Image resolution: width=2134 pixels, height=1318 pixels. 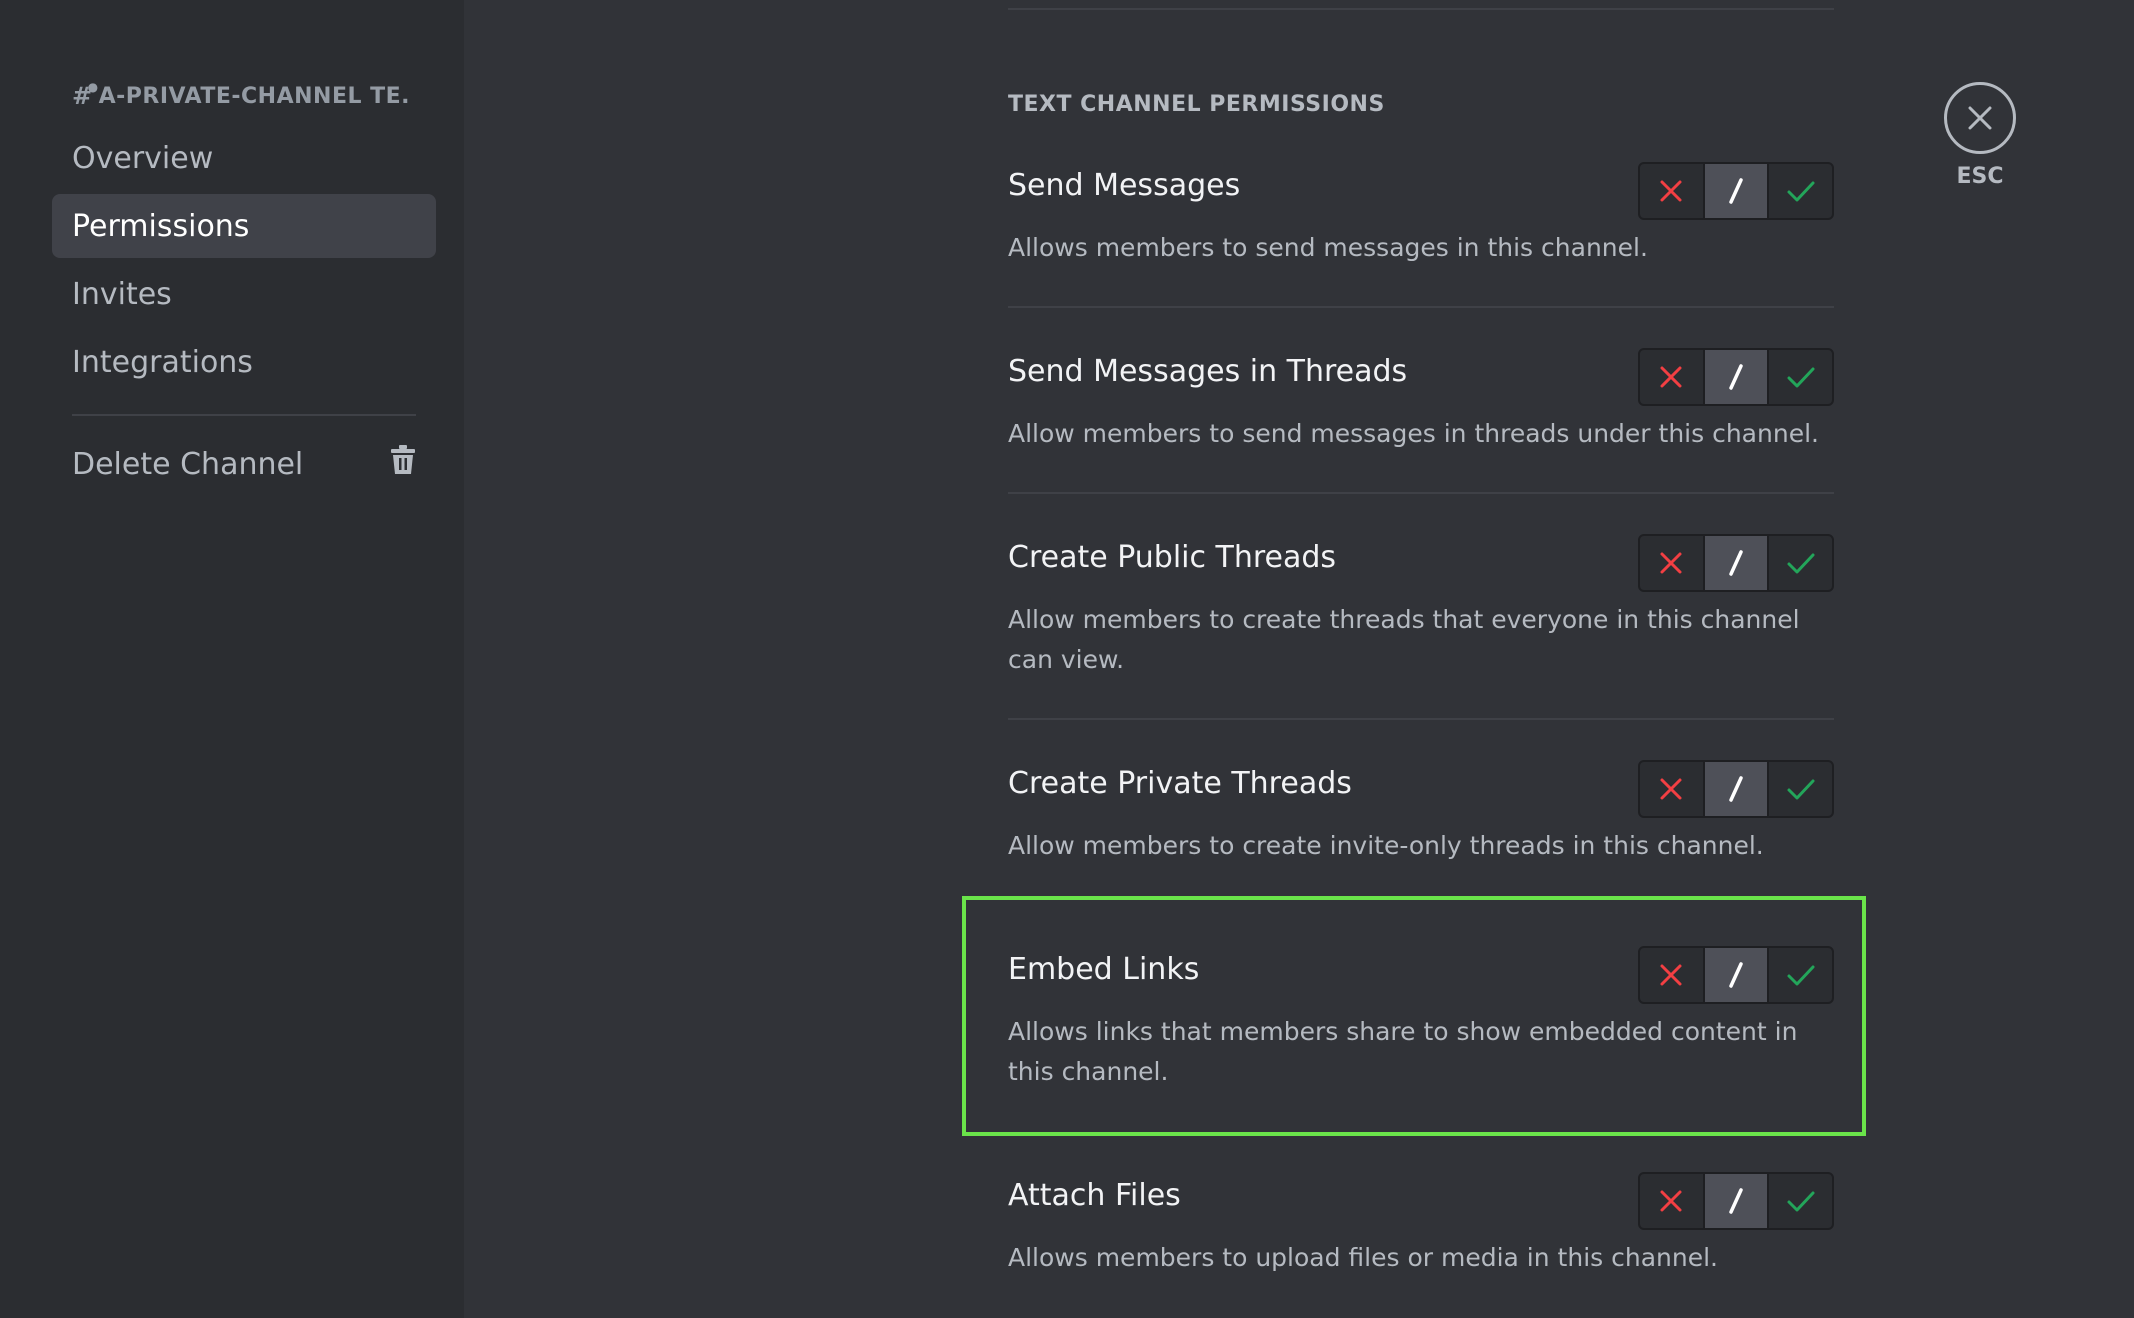 I want to click on top-divider, so click(x=1421, y=9).